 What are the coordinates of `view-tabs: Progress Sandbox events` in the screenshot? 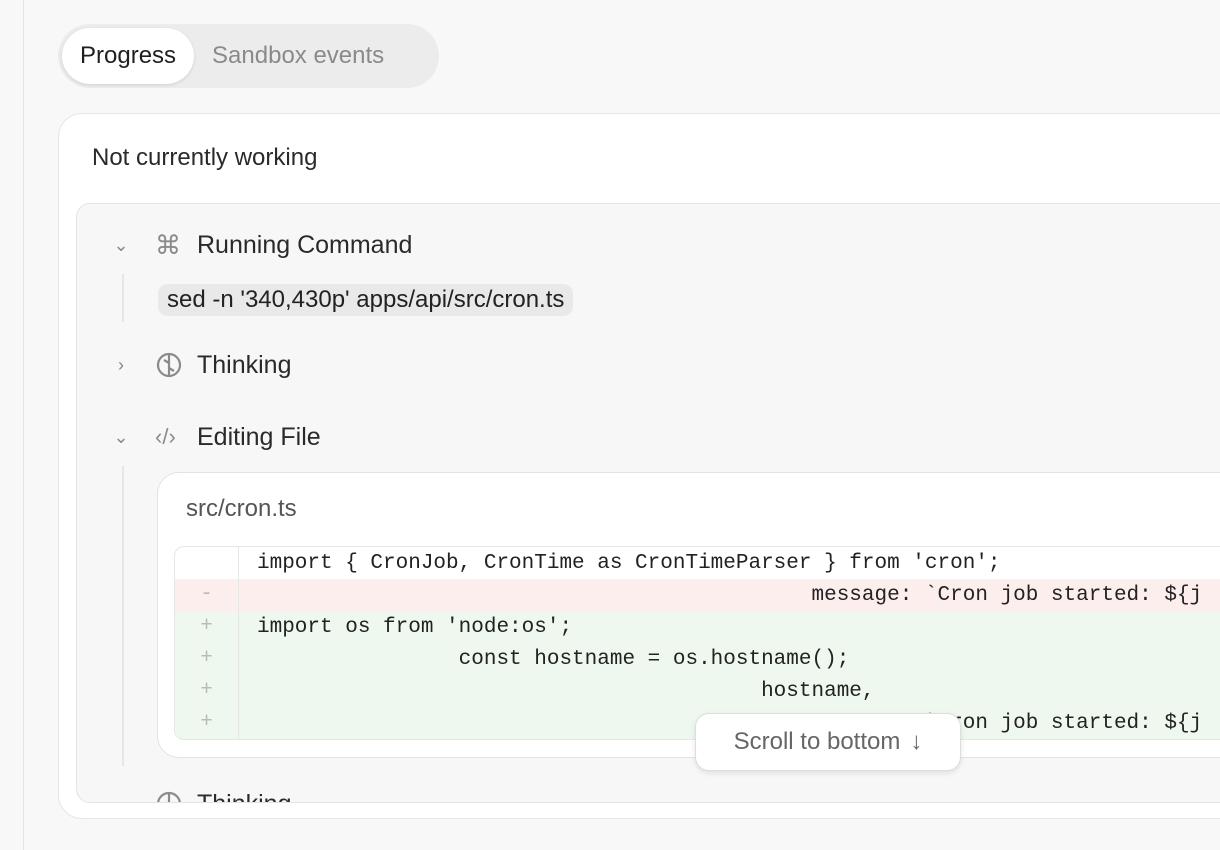 It's located at (248, 56).